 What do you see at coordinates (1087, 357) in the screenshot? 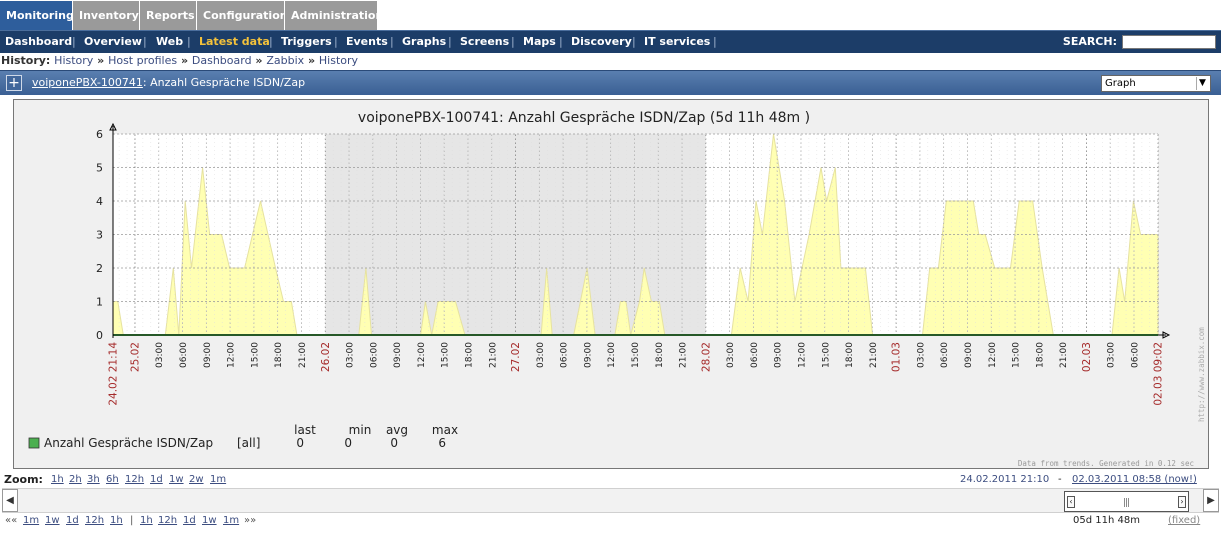
I see `x-tick-label: 02.03` at bounding box center [1087, 357].